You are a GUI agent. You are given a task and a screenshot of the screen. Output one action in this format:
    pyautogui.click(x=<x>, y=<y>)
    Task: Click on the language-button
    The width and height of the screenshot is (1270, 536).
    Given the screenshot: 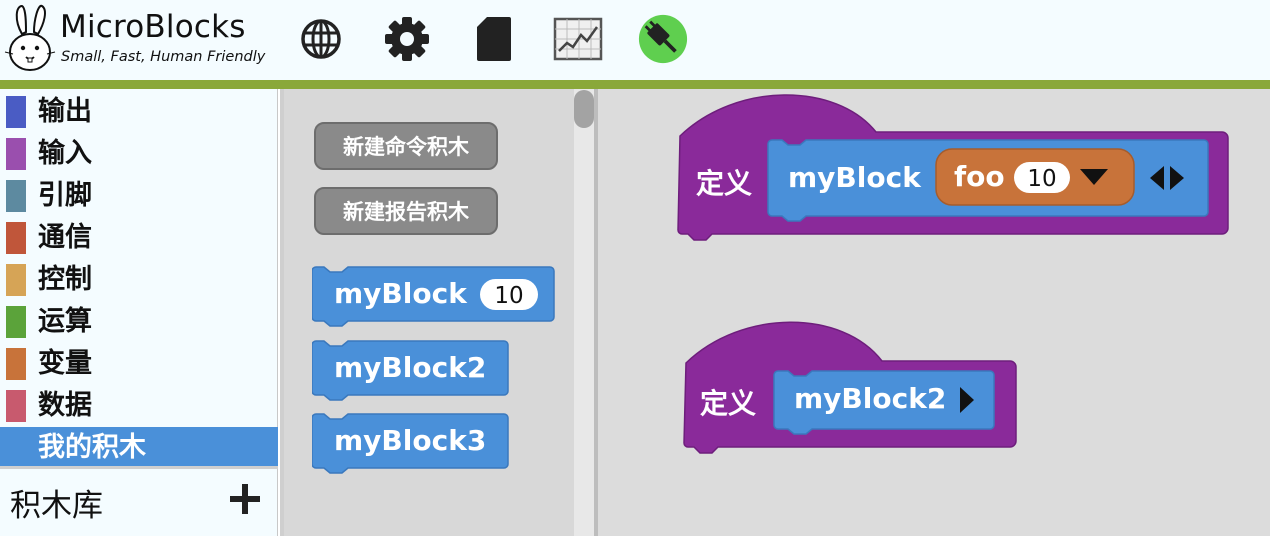 What is the action you would take?
    pyautogui.click(x=321, y=39)
    